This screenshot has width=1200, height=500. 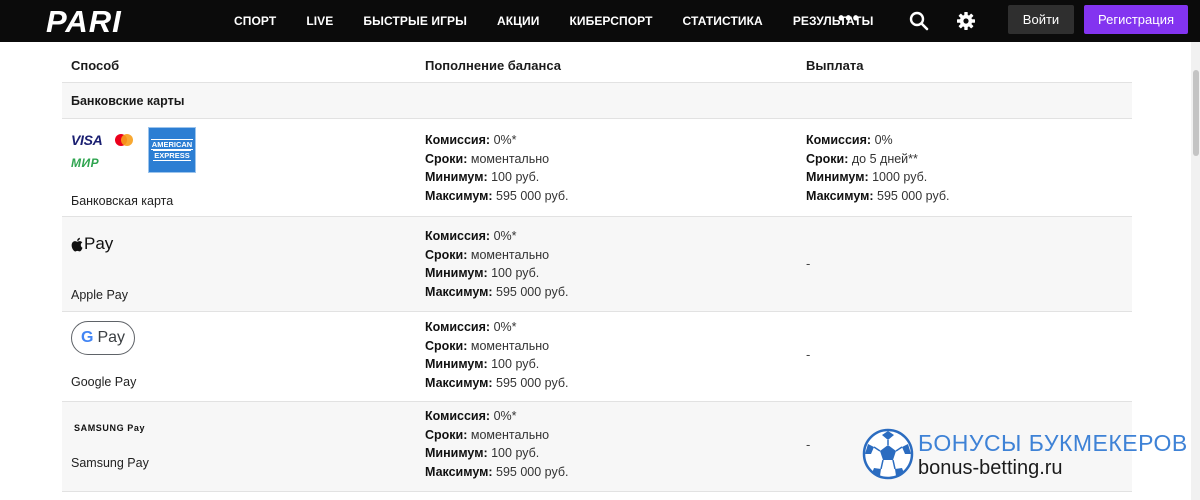 I want to click on column-header-payout: Выплата, so click(x=835, y=65).